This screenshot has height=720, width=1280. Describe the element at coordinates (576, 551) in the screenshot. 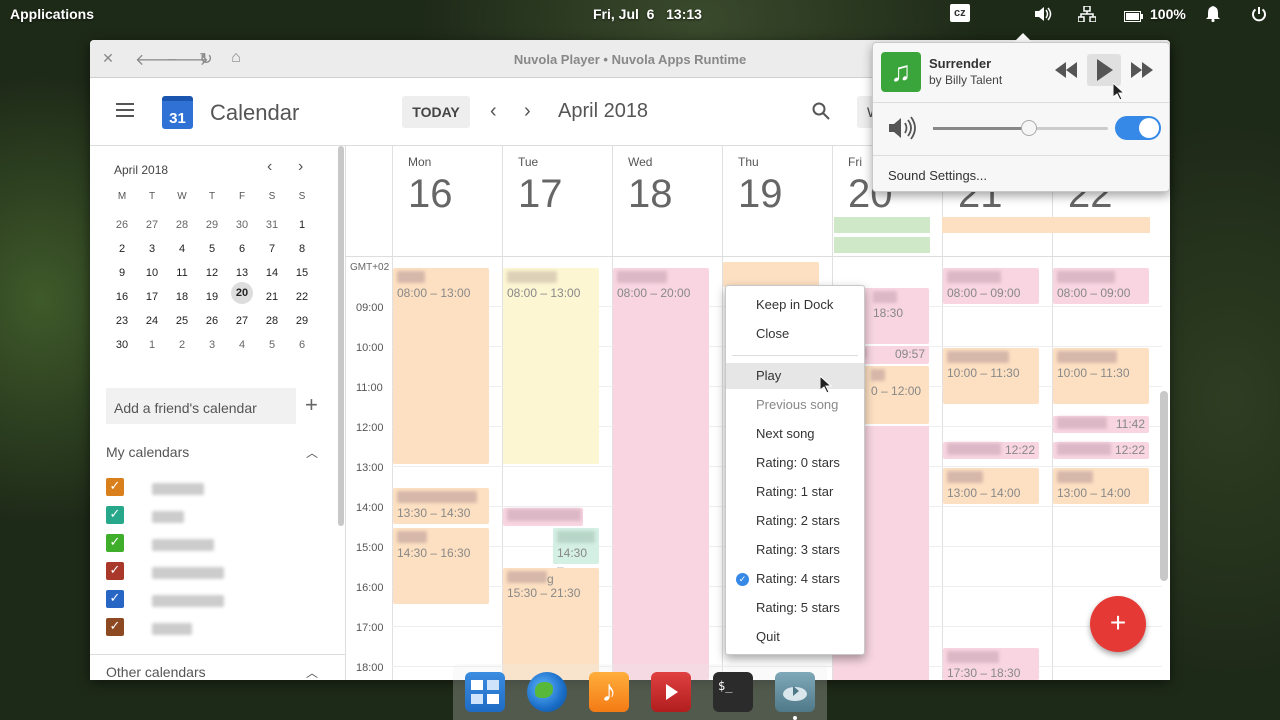

I see `event-card: 14:30 –` at that location.